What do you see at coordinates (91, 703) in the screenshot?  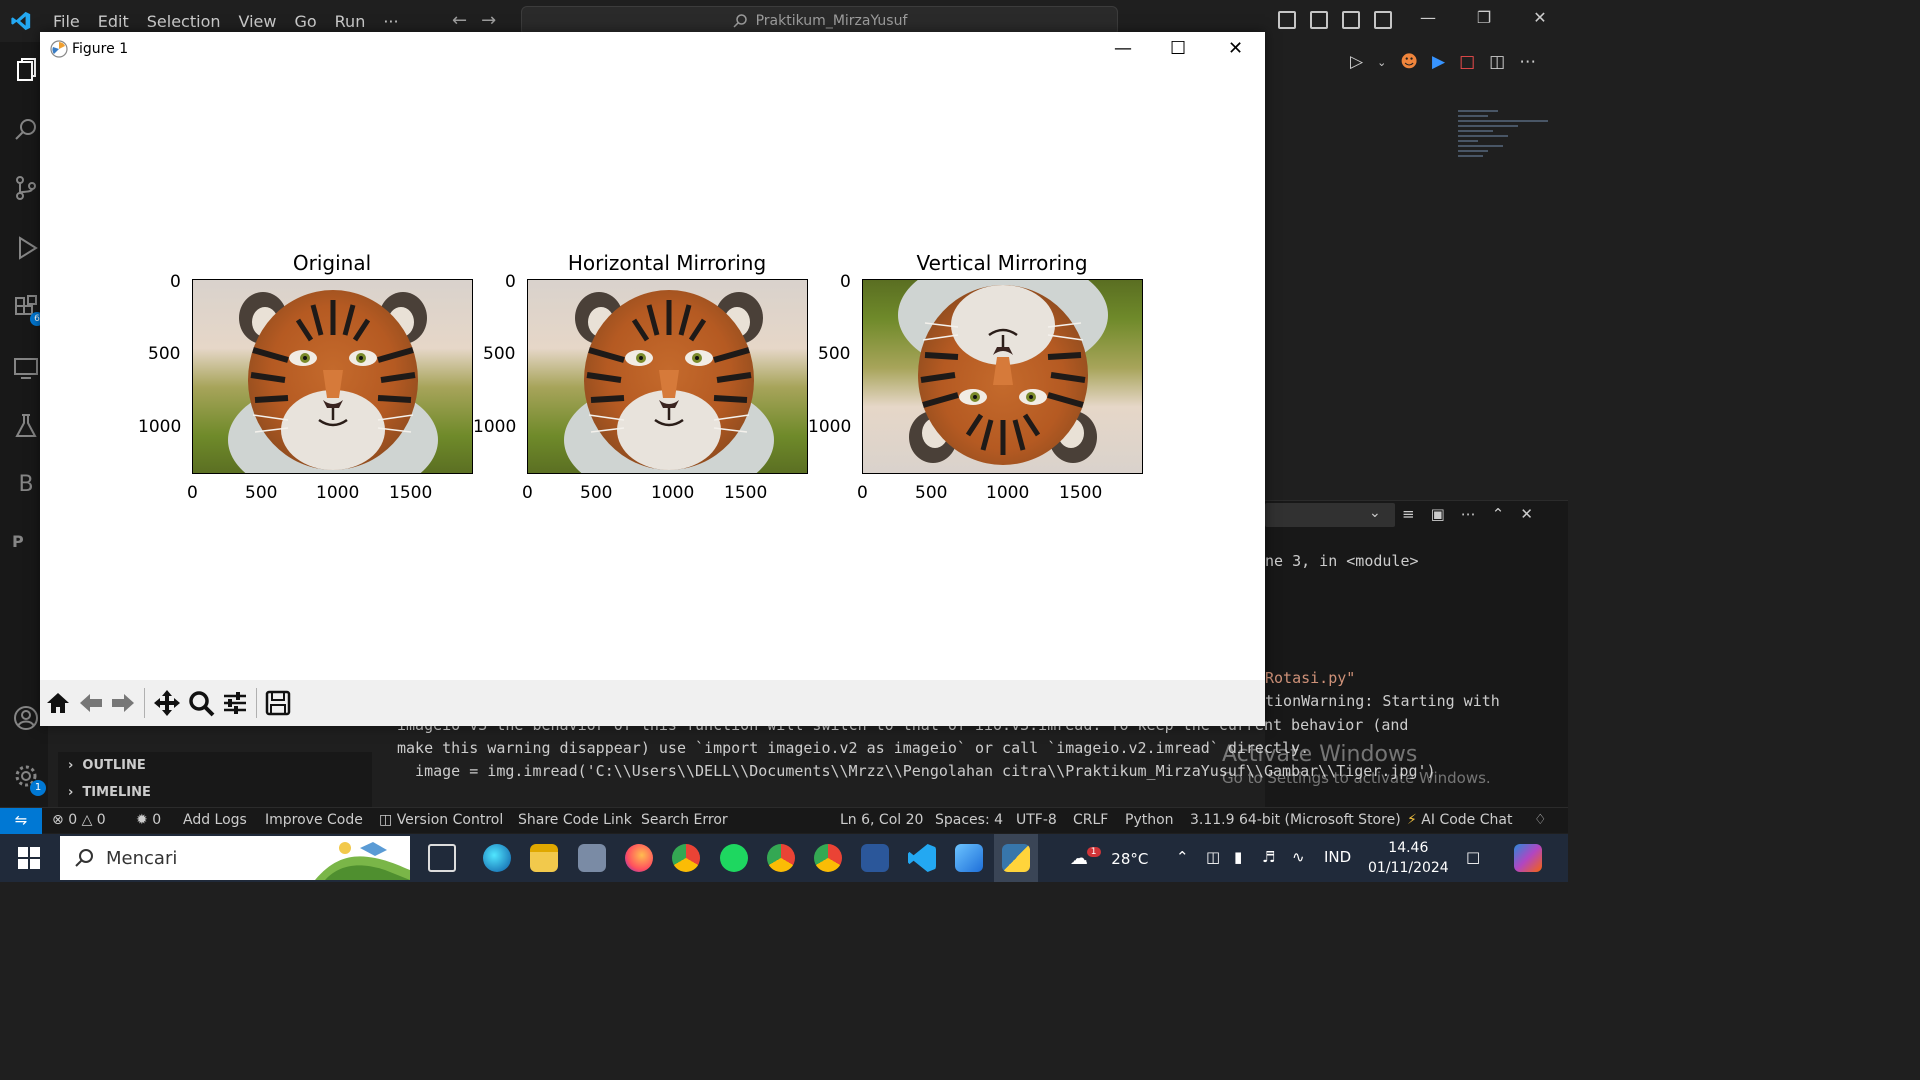 I see `back-icon` at bounding box center [91, 703].